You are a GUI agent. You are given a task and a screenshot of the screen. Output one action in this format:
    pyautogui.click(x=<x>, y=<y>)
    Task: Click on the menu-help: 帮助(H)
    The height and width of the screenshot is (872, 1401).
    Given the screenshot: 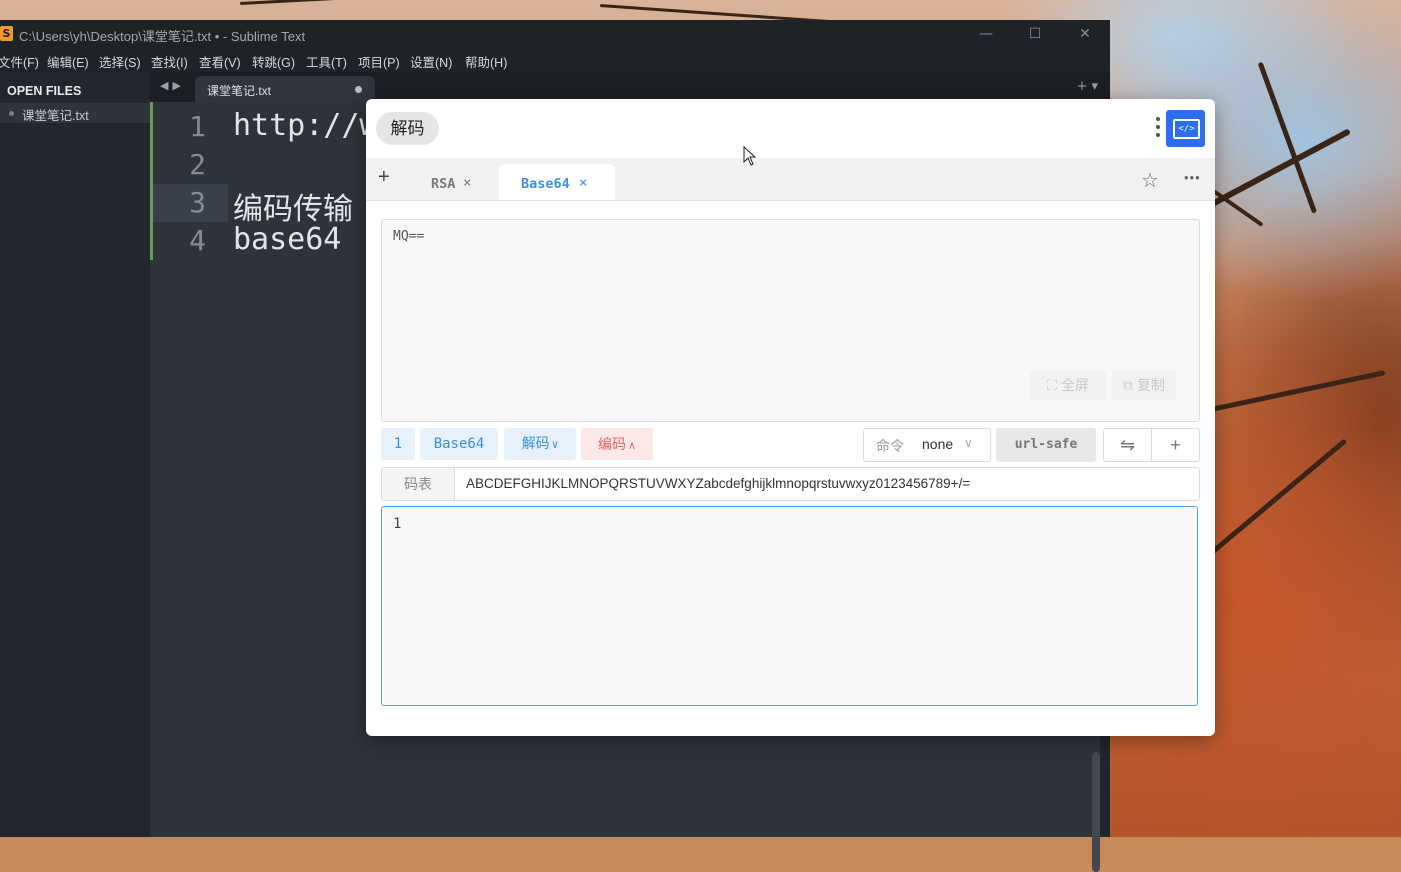 What is the action you would take?
    pyautogui.click(x=486, y=61)
    